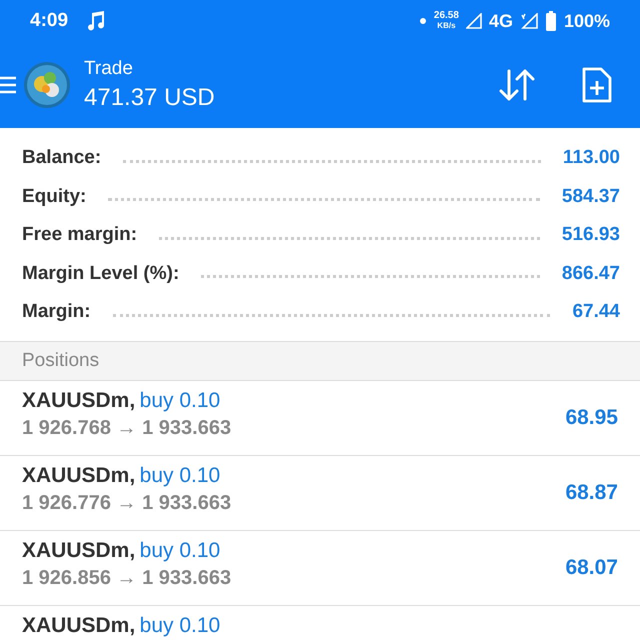  Describe the element at coordinates (47, 85) in the screenshot. I see `app-logo-icon` at that location.